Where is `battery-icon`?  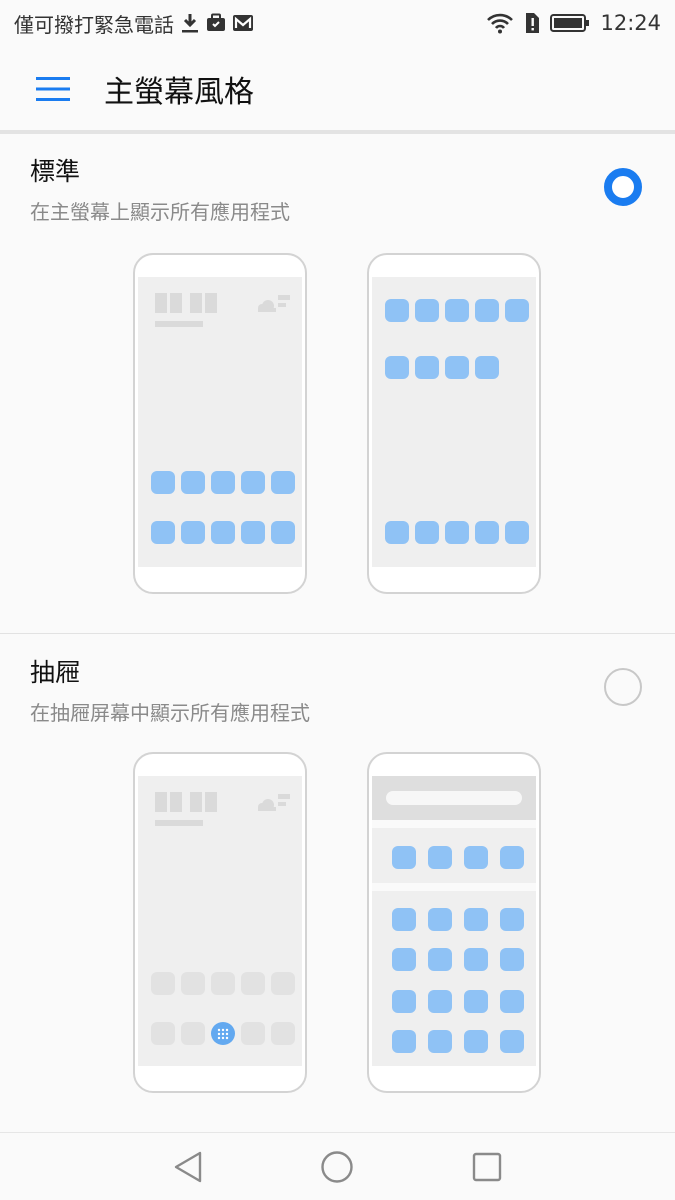 battery-icon is located at coordinates (570, 23).